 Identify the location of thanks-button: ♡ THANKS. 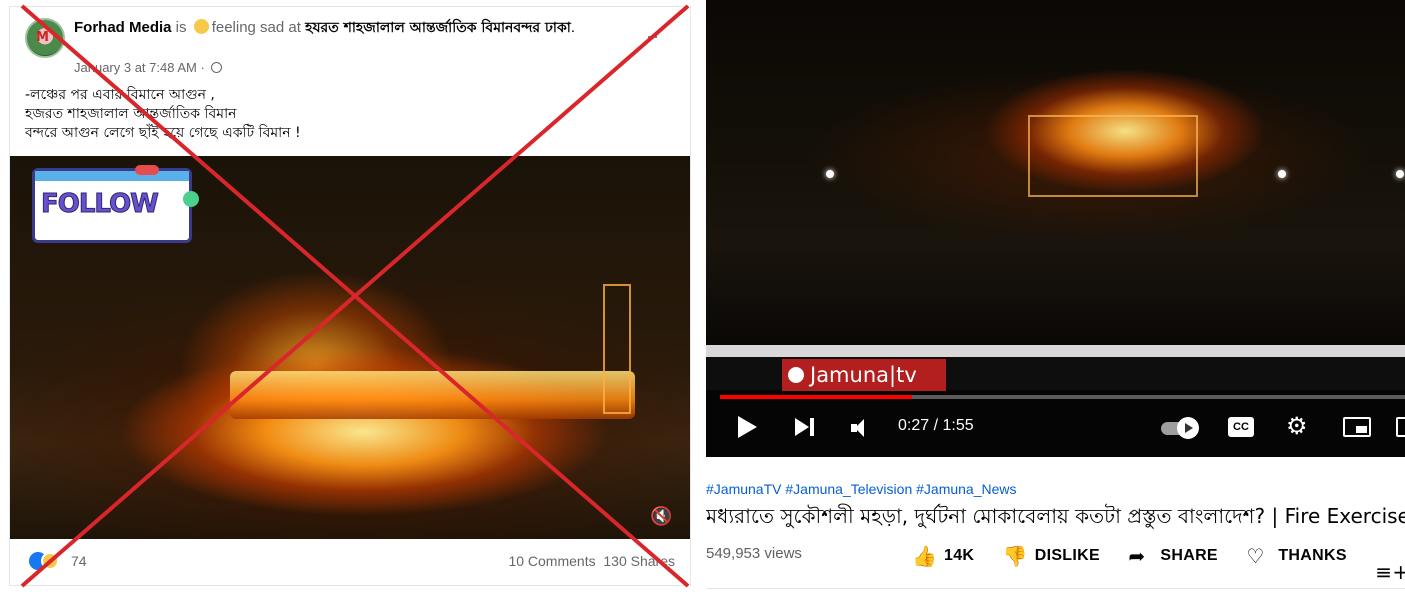
(1296, 556).